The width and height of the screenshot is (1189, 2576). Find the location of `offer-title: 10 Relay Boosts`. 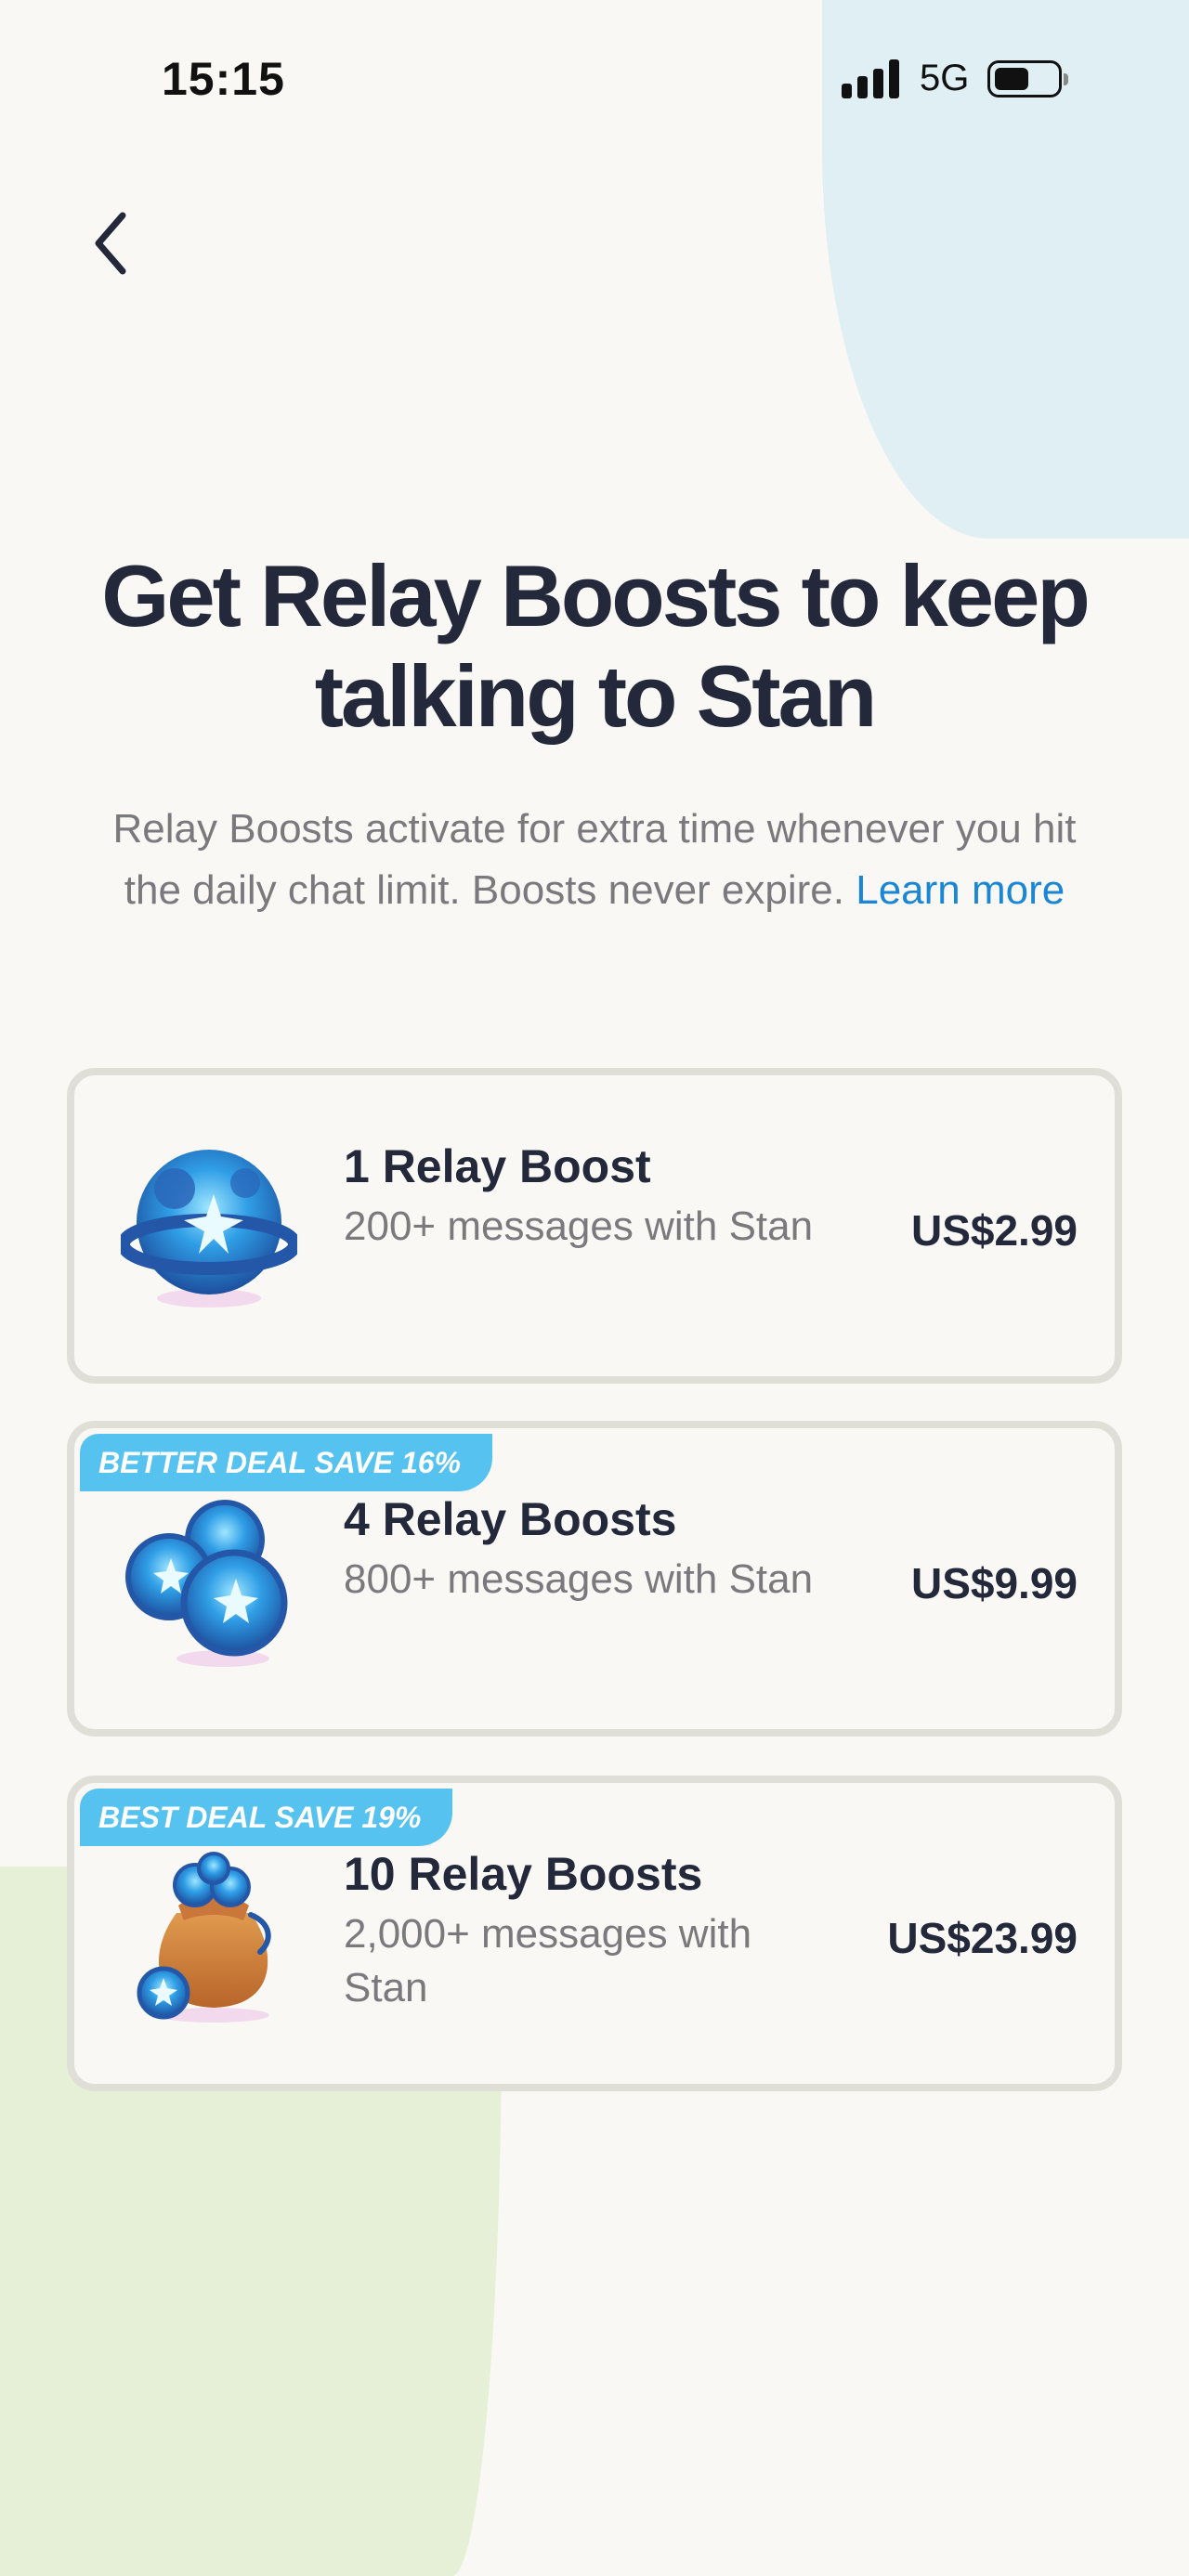

offer-title: 10 Relay Boosts is located at coordinates (523, 1874).